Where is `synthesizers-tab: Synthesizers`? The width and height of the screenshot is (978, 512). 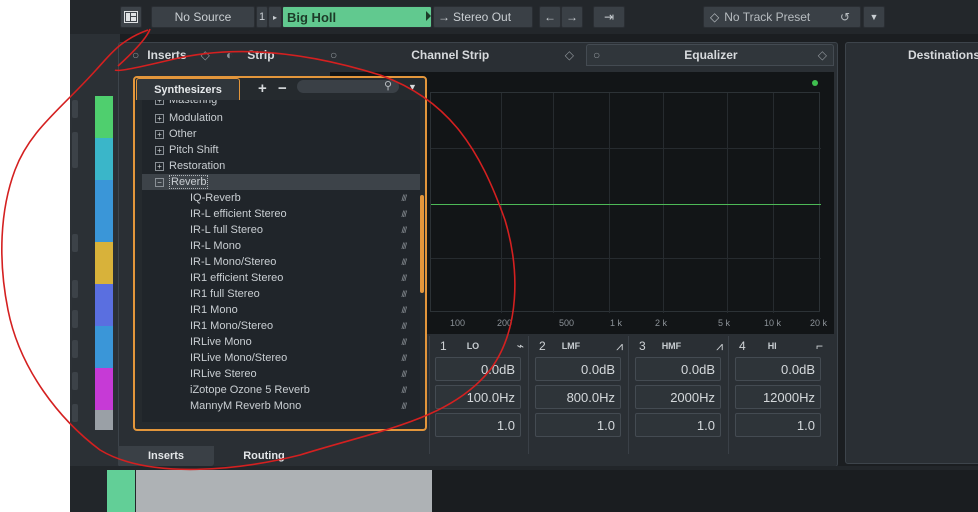
synthesizers-tab: Synthesizers is located at coordinates (188, 89).